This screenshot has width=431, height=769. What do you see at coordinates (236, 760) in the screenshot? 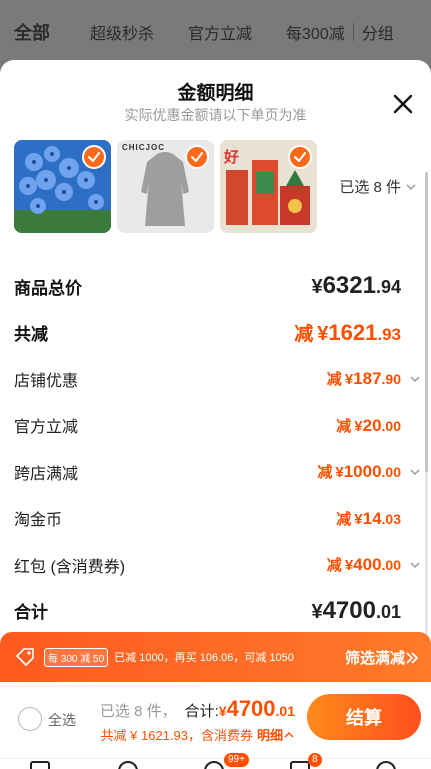
I see `message-badge: 99+` at bounding box center [236, 760].